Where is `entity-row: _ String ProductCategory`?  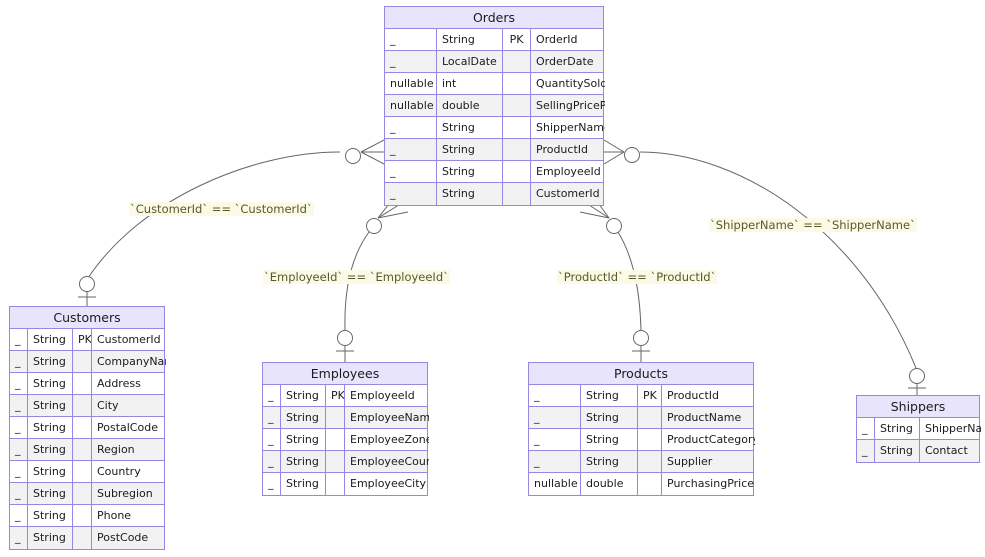 entity-row: _ String ProductCategory is located at coordinates (642, 440).